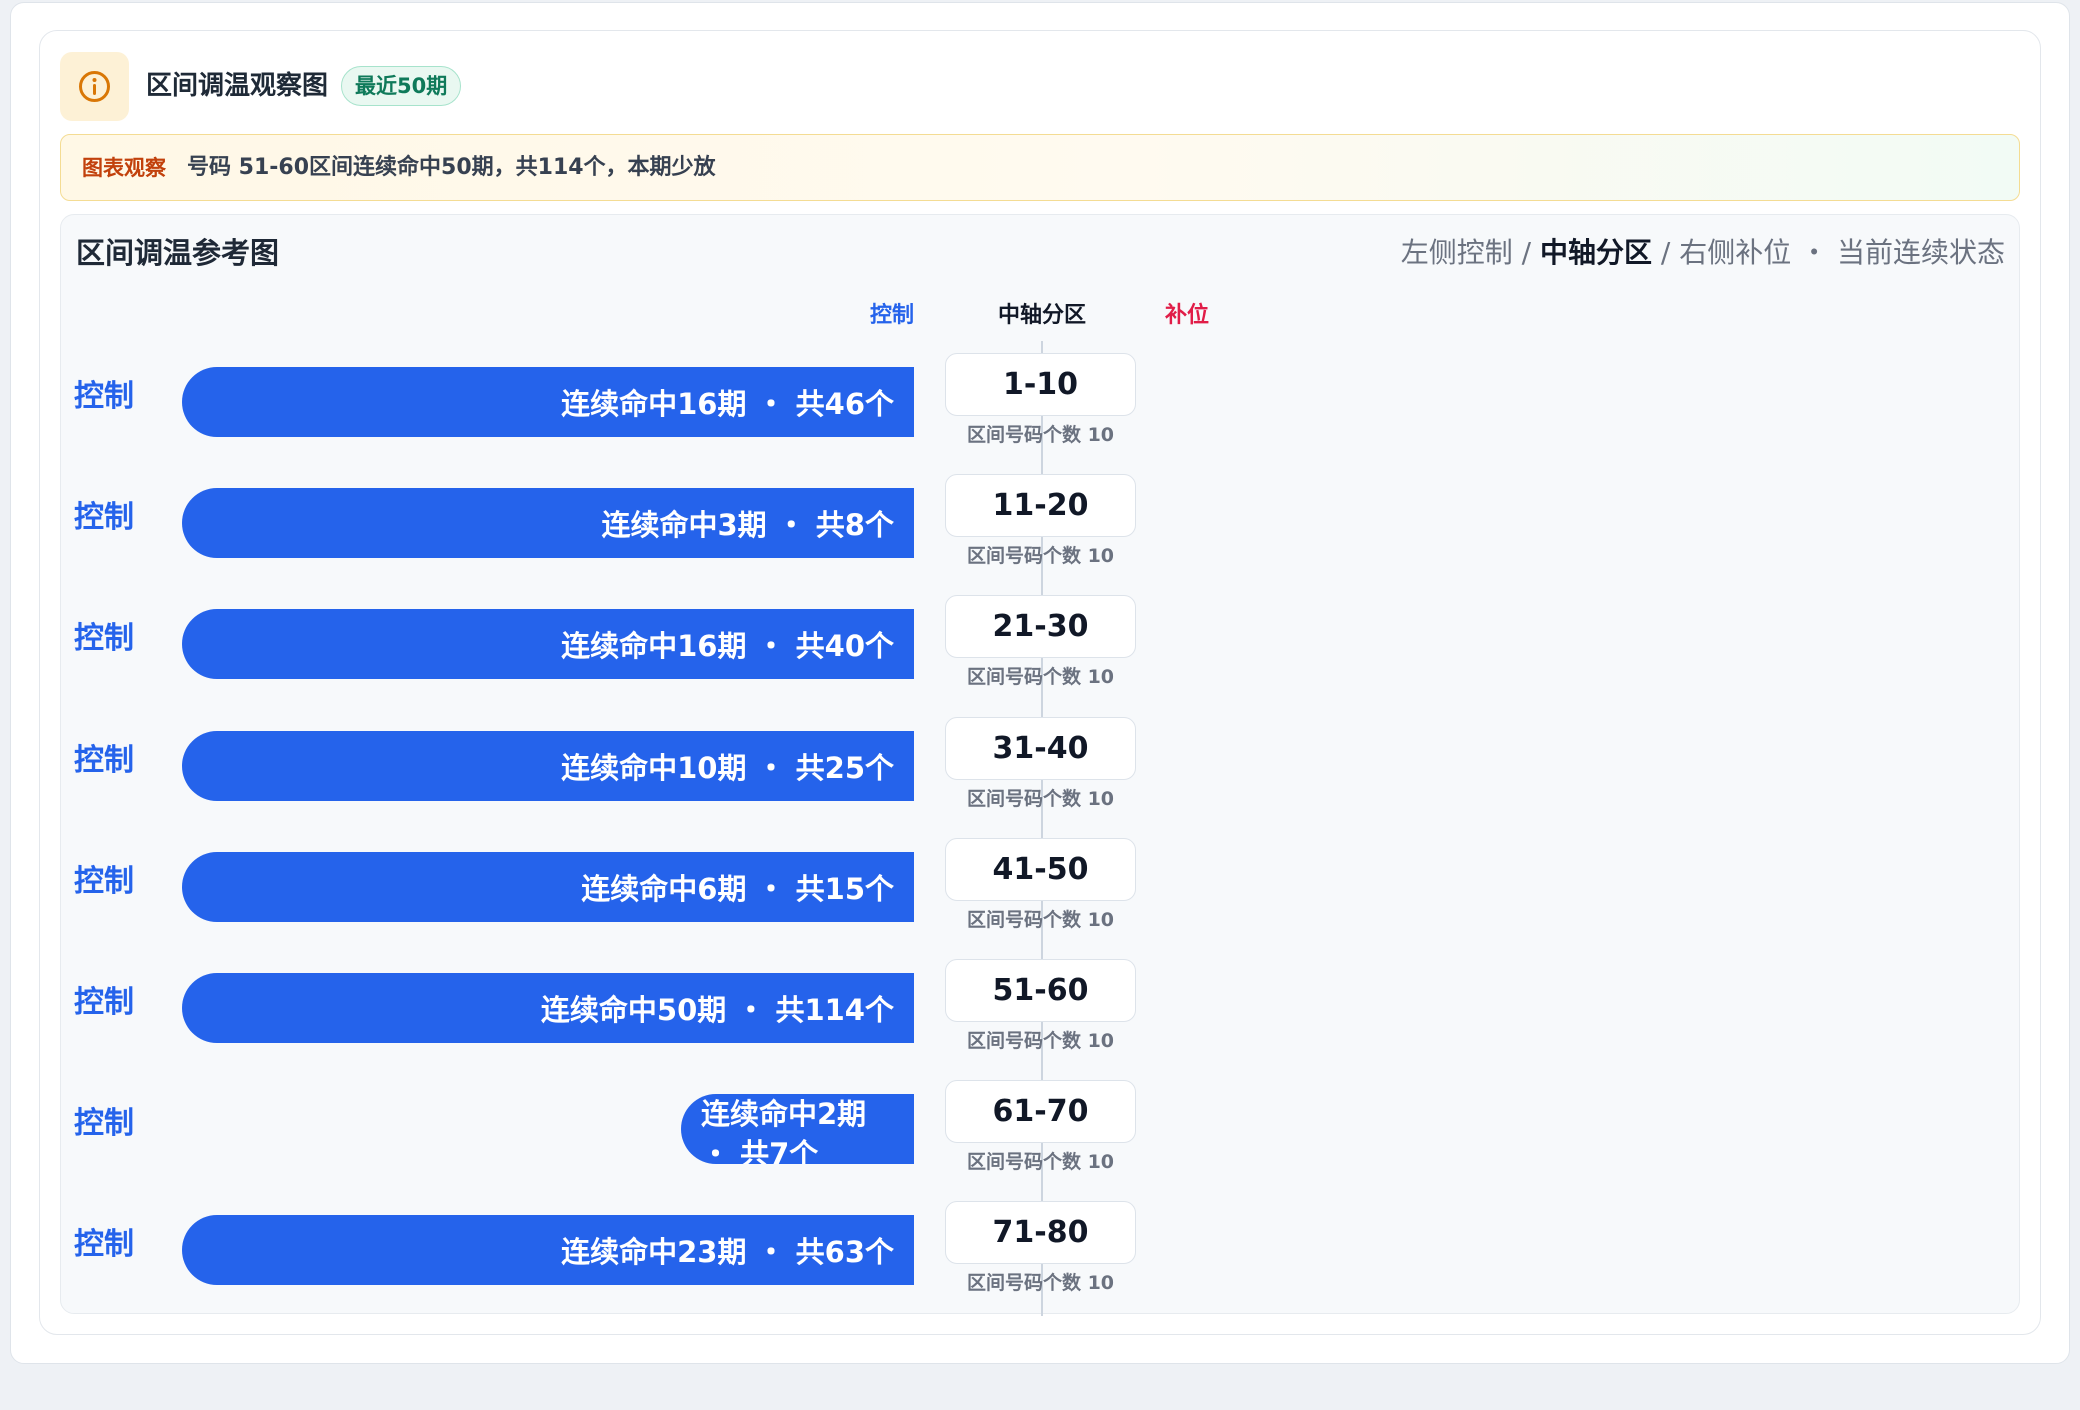 This screenshot has height=1410, width=2080. What do you see at coordinates (548, 886) in the screenshot?
I see `control-bar: 连续命中6期 ・ 共15个` at bounding box center [548, 886].